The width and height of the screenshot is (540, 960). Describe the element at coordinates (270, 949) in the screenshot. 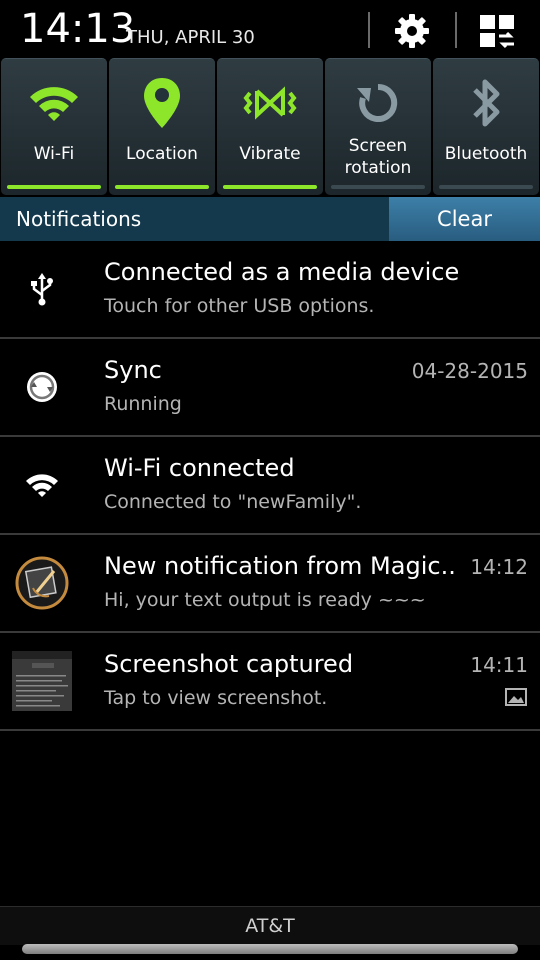

I see `drag-handle` at that location.